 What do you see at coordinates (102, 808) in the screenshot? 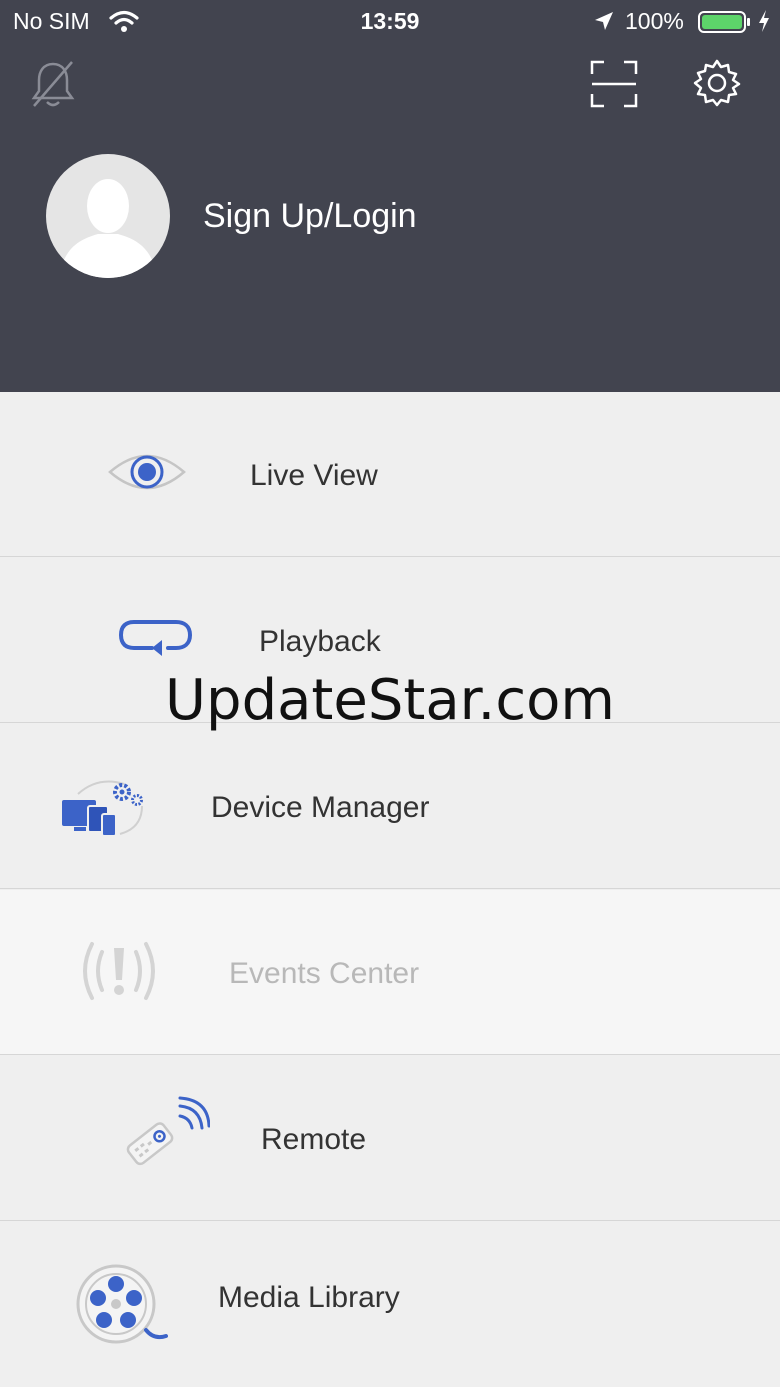
I see `devices-gear-icon` at bounding box center [102, 808].